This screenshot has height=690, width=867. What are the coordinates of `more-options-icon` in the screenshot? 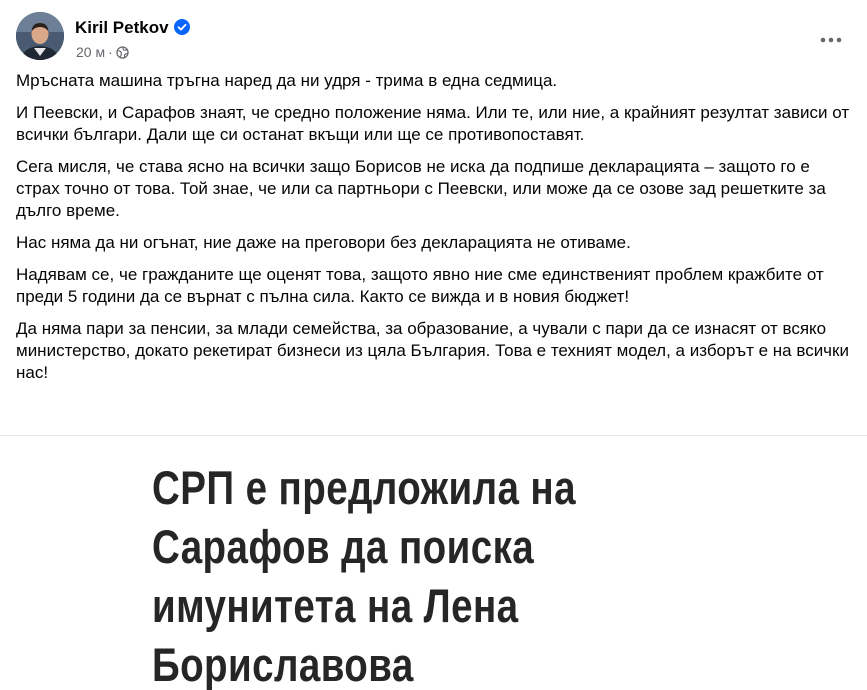 It's located at (831, 40).